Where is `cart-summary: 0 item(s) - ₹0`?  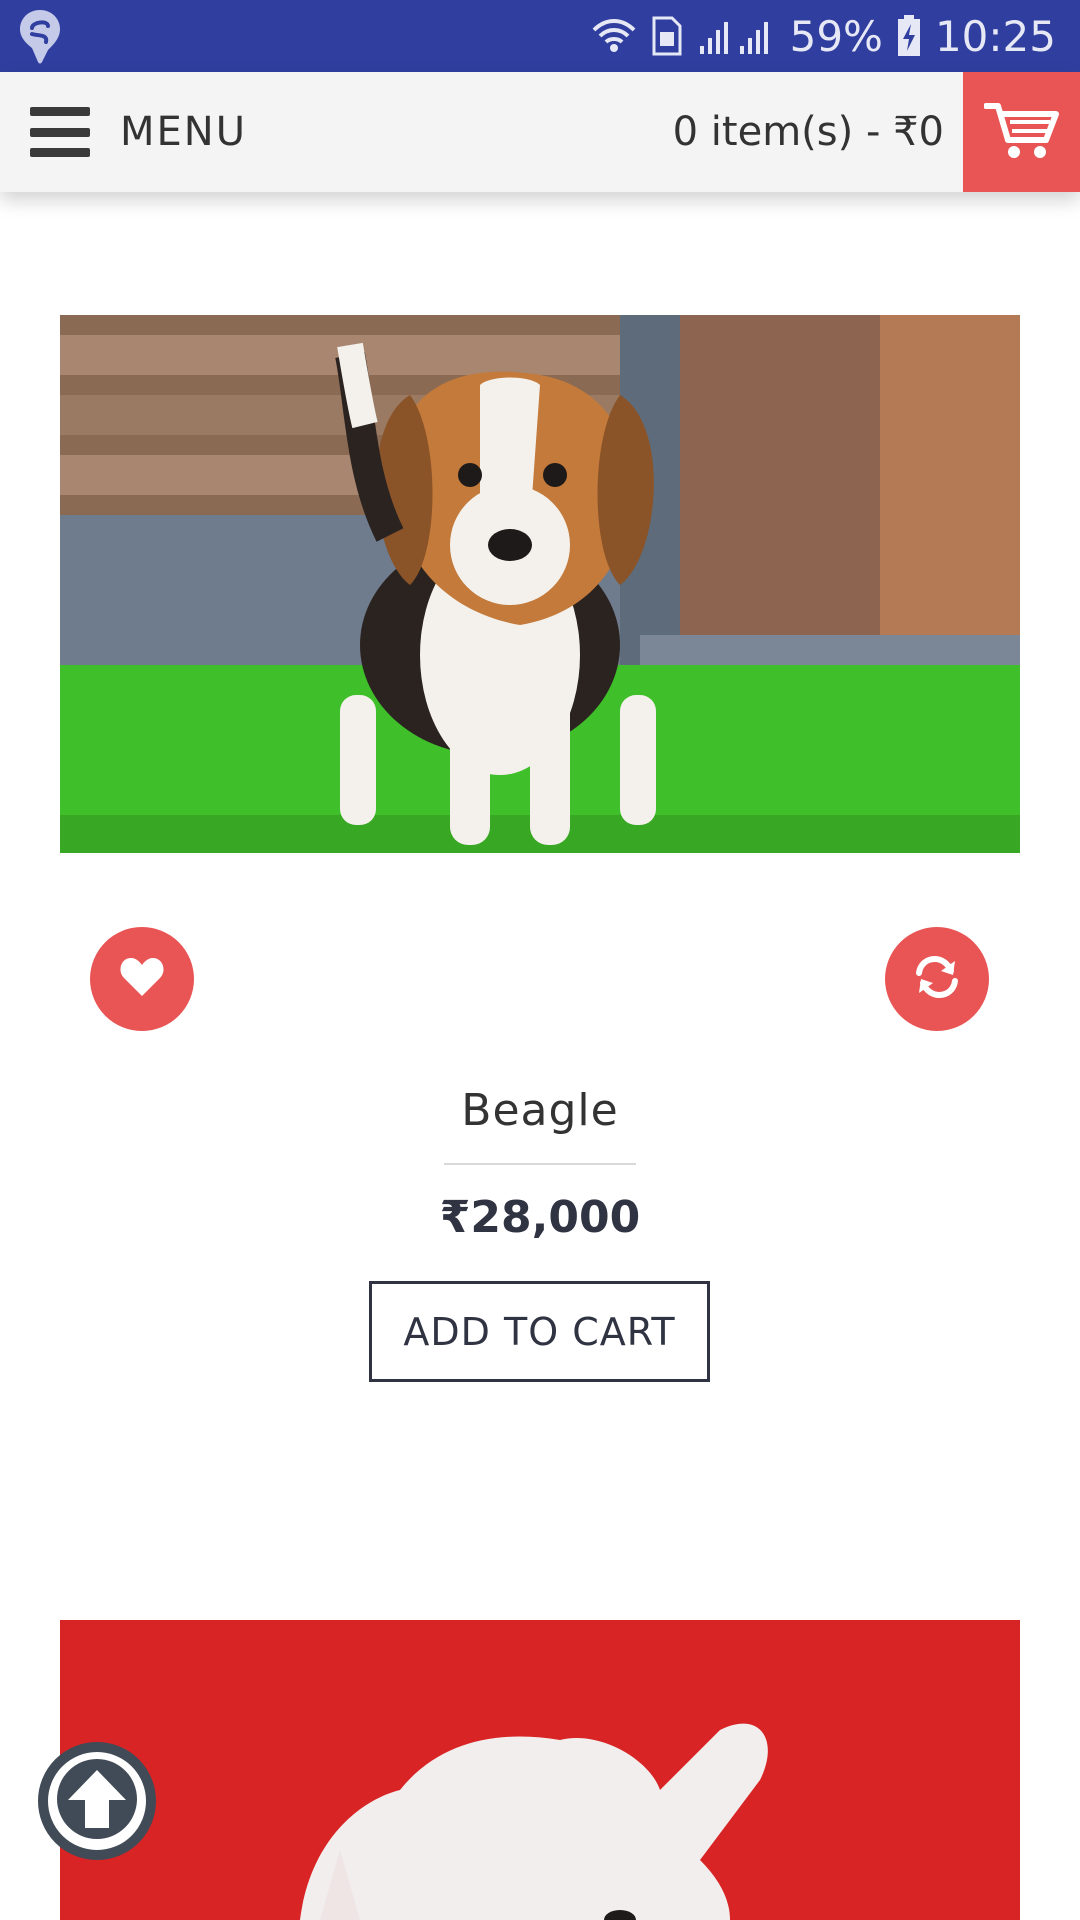
cart-summary: 0 item(s) - ₹0 is located at coordinates (808, 132).